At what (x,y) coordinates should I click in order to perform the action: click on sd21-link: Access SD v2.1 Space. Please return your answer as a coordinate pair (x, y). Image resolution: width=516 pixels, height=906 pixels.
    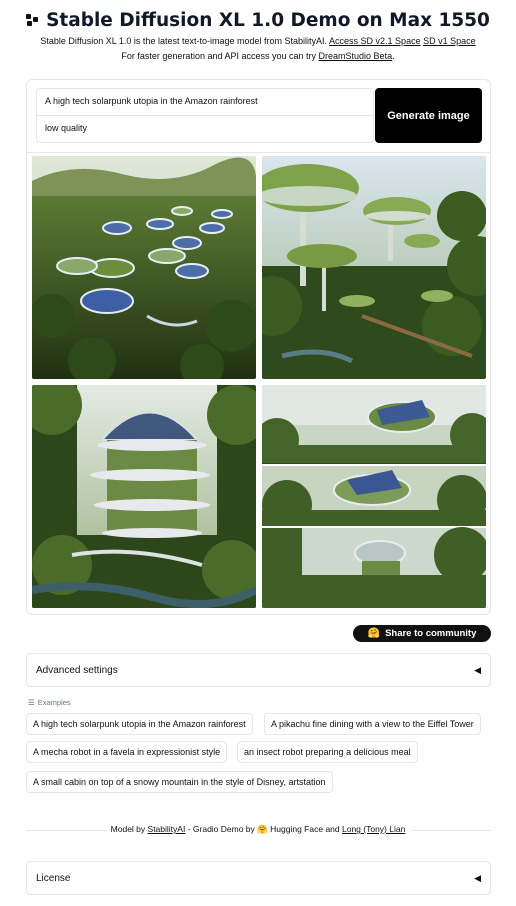
    Looking at the image, I should click on (375, 41).